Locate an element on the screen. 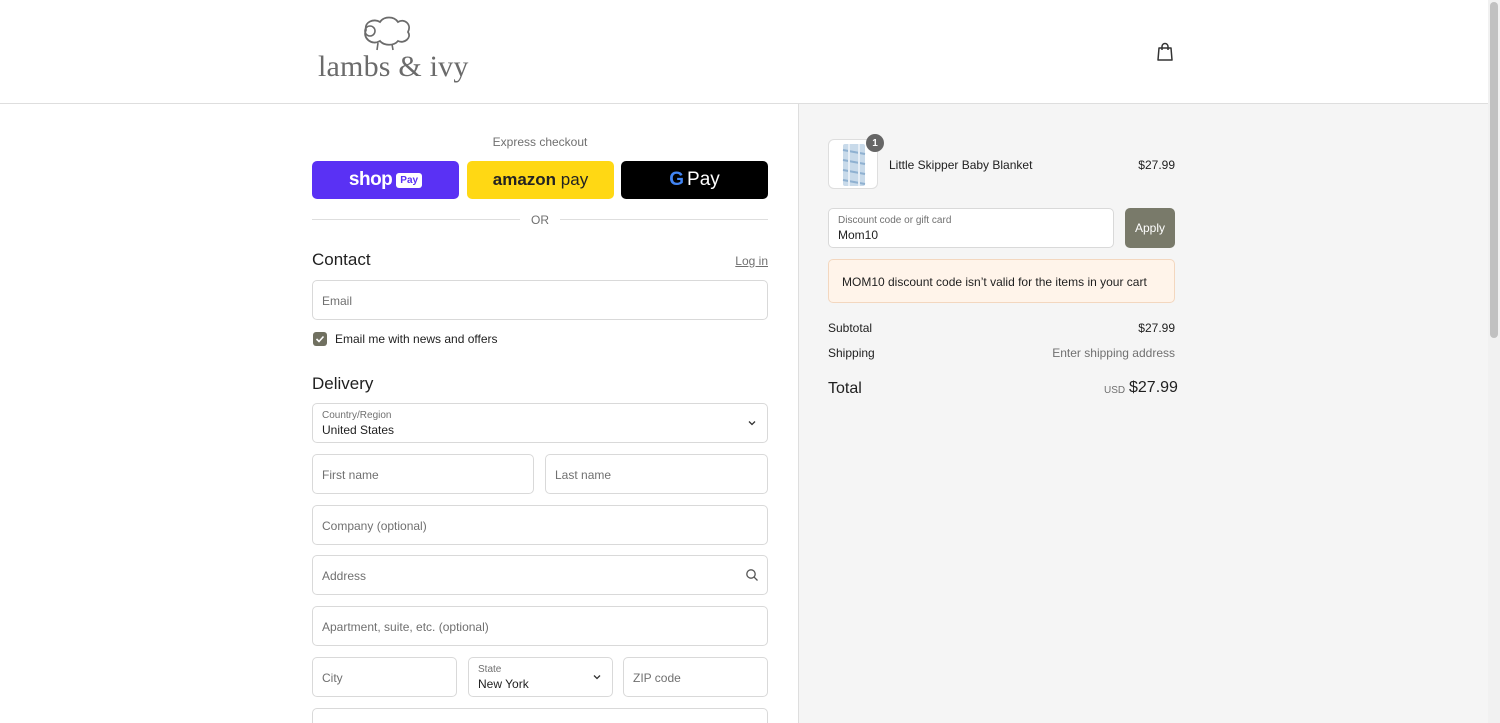 The height and width of the screenshot is (723, 1500). shipping-value: Enter shipping address is located at coordinates (1113, 353).